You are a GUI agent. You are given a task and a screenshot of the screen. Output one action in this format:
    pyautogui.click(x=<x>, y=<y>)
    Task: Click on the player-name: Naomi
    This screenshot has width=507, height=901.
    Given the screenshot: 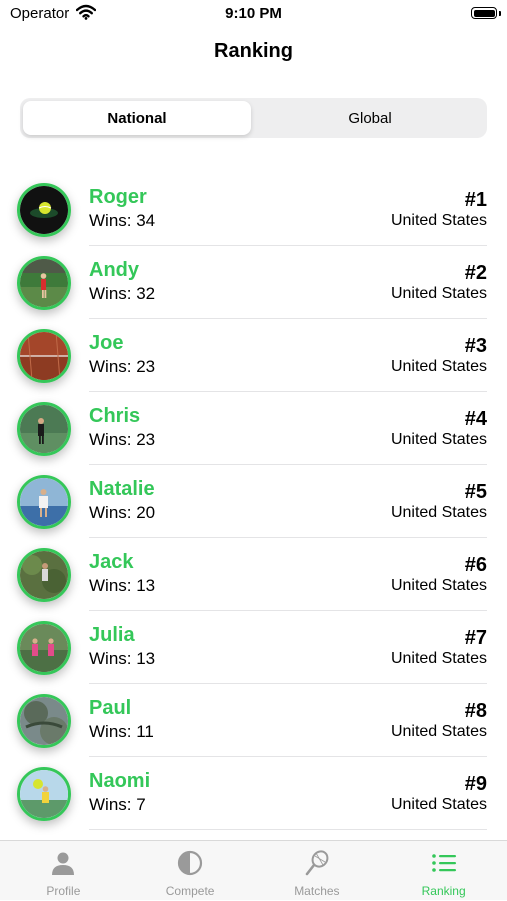 What is the action you would take?
    pyautogui.click(x=120, y=781)
    